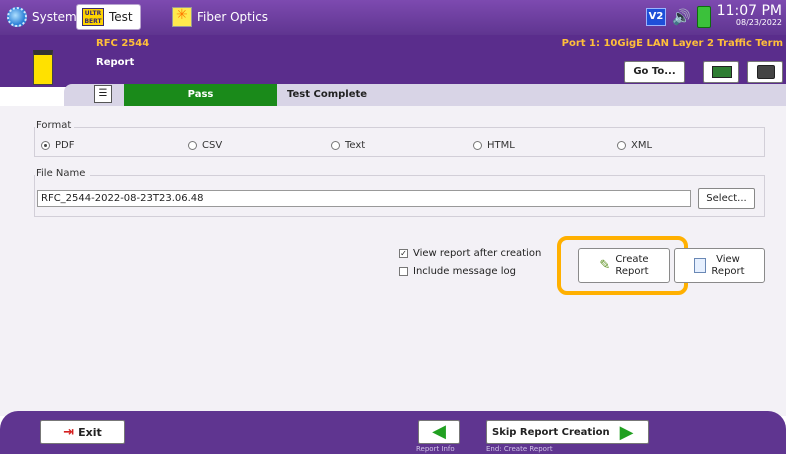 Image resolution: width=786 pixels, height=454 pixels. I want to click on link-status-button, so click(721, 72).